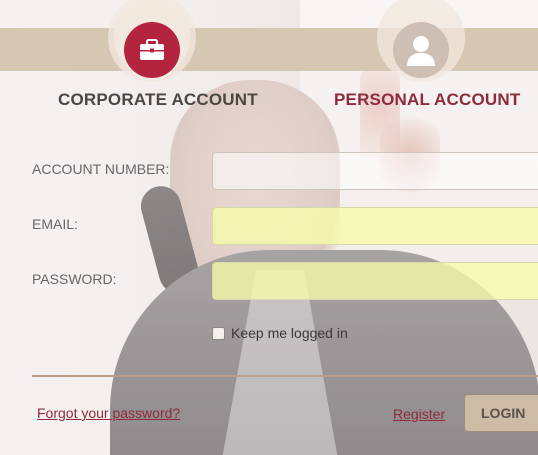  I want to click on login-button: LOGIN, so click(501, 413).